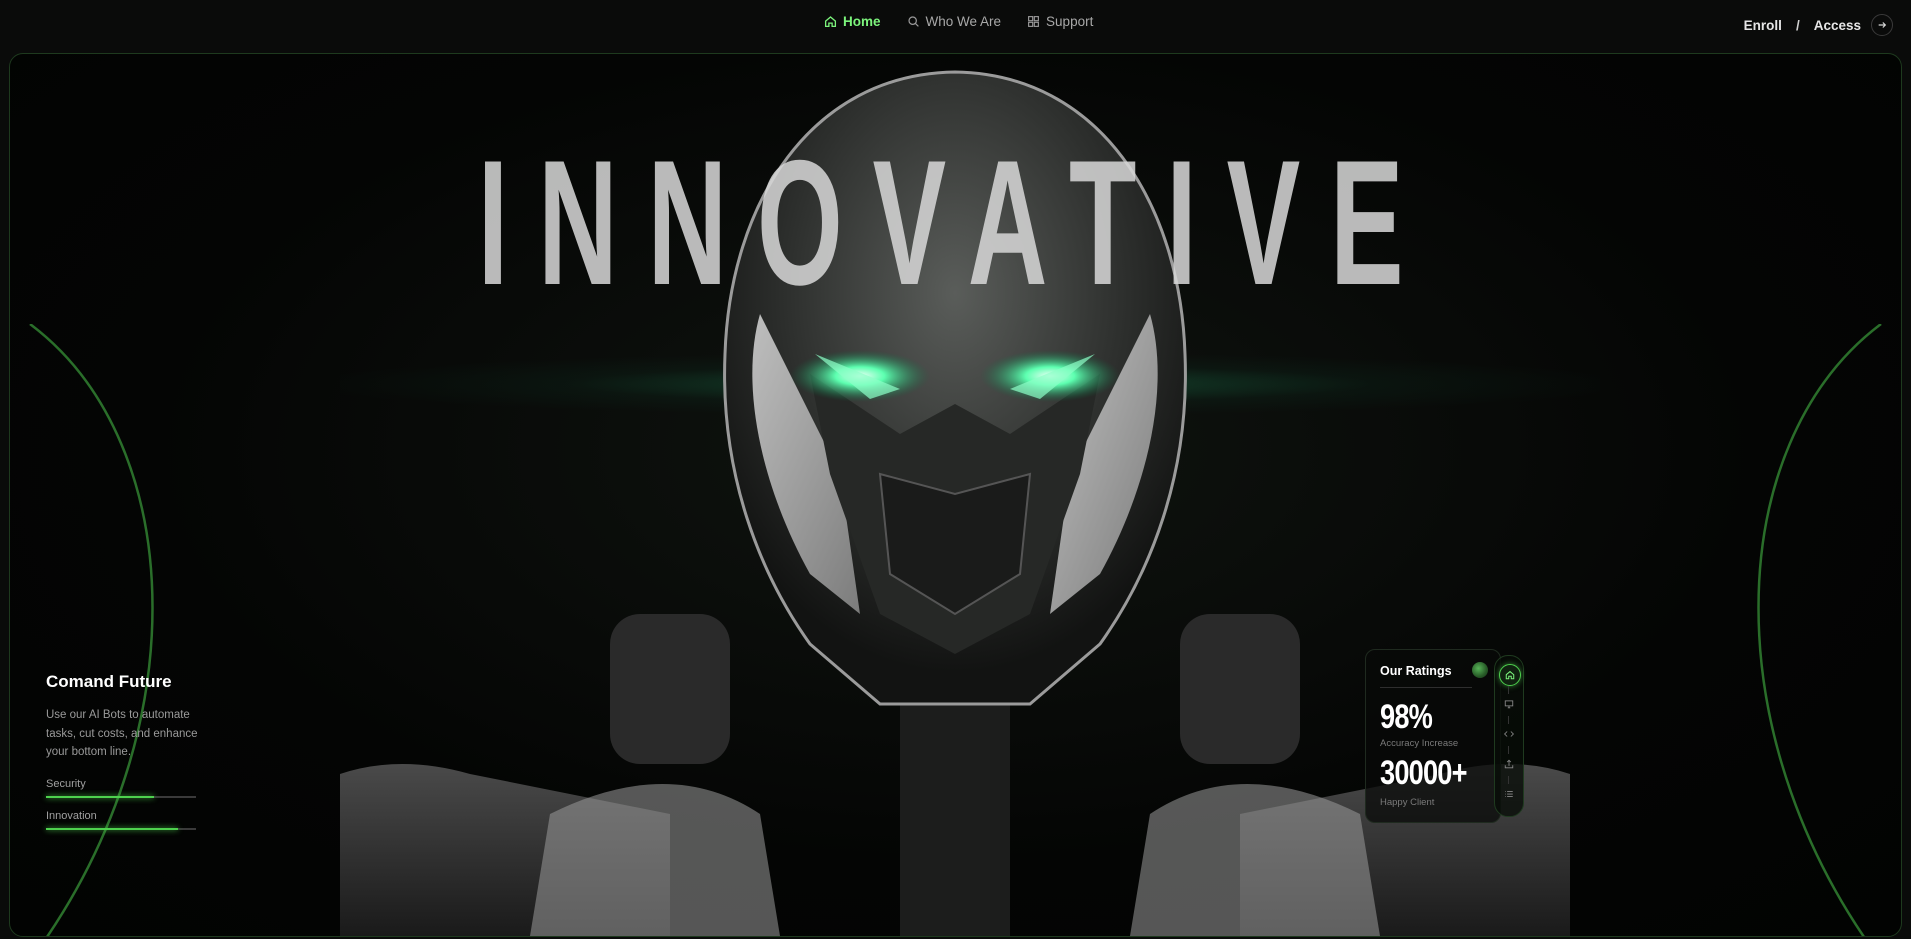  What do you see at coordinates (1837, 25) in the screenshot?
I see `access-link: Access` at bounding box center [1837, 25].